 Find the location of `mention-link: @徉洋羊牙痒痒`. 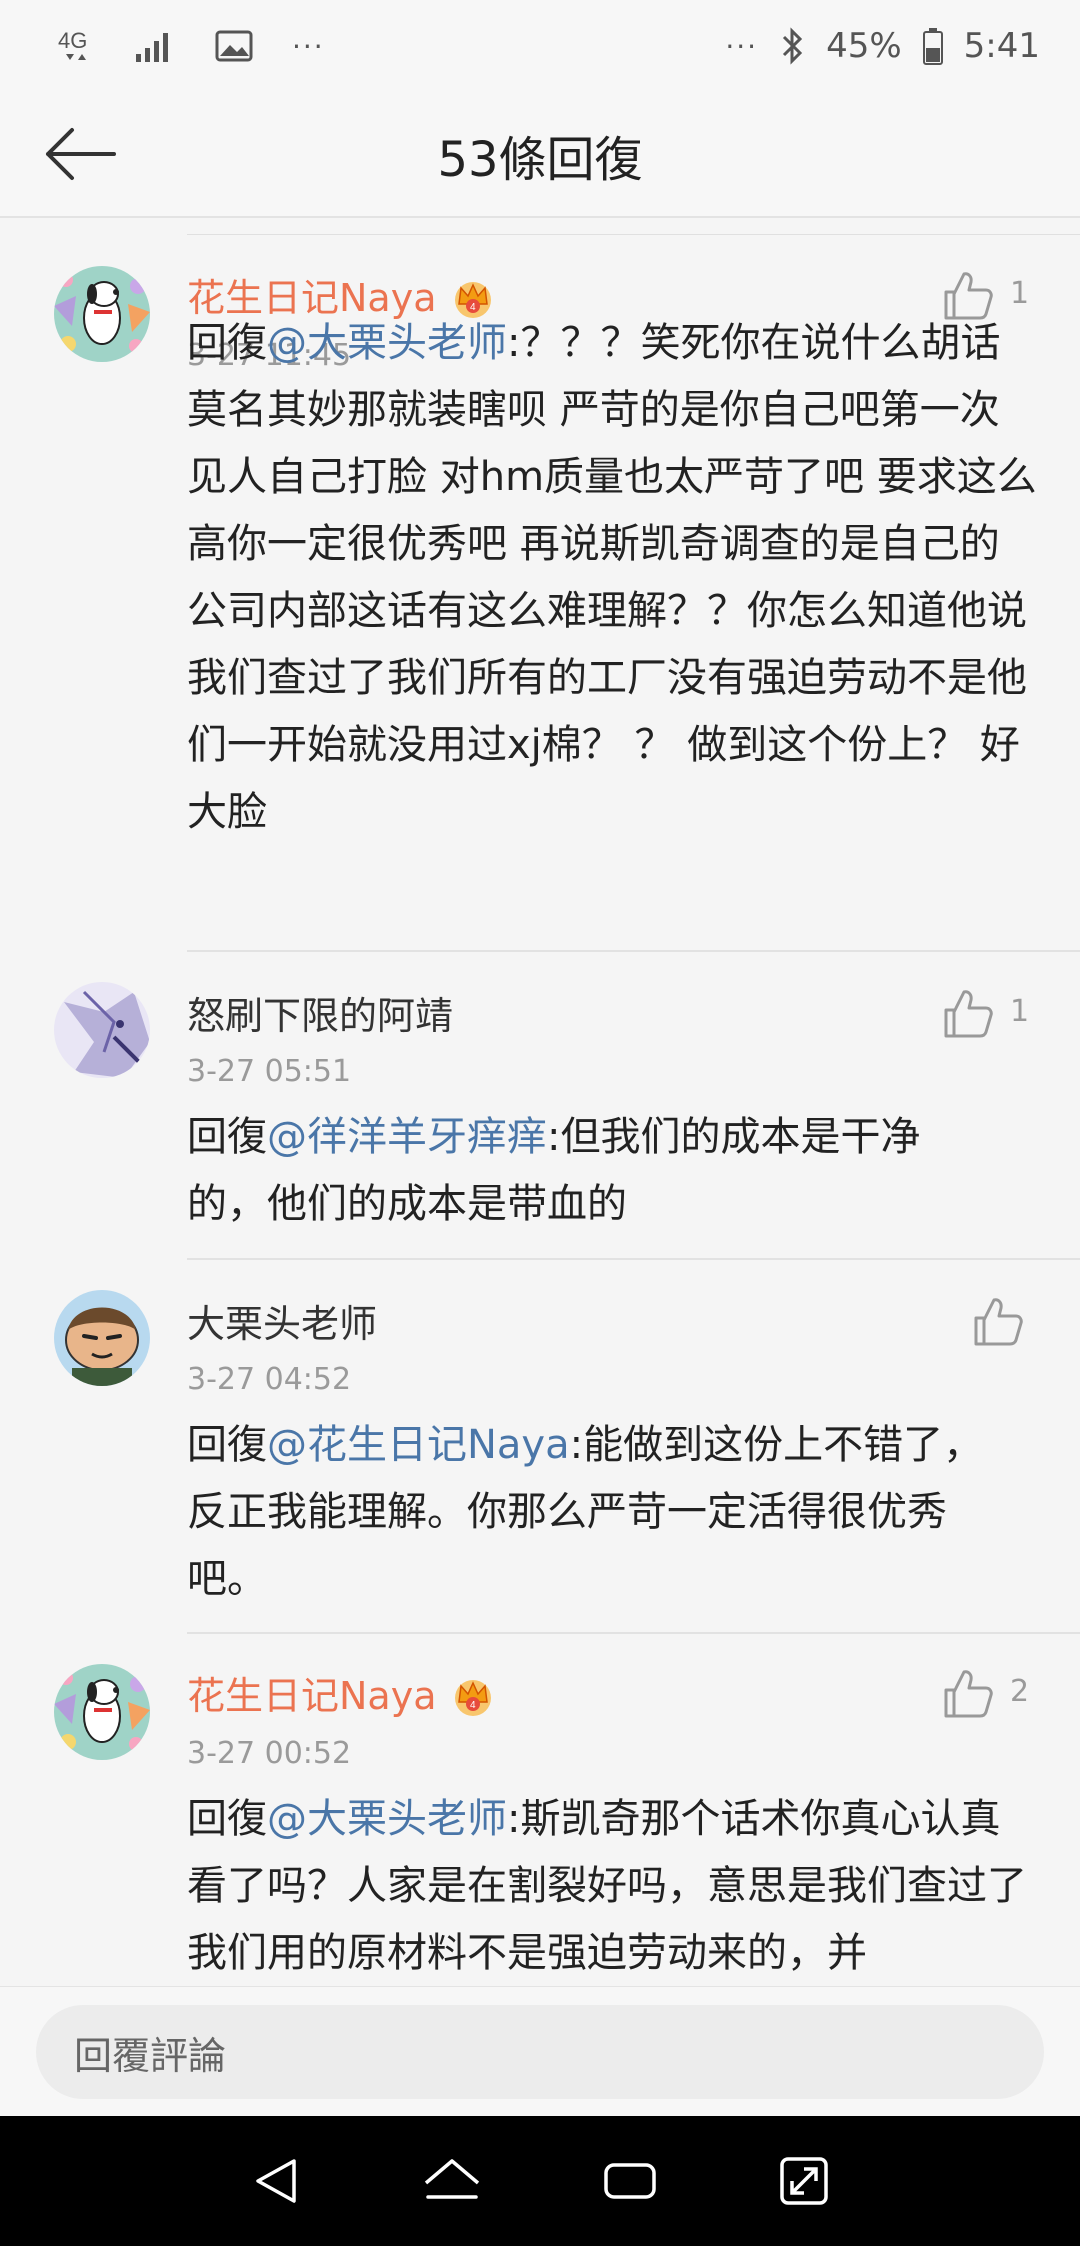

mention-link: @徉洋羊牙痒痒 is located at coordinates (407, 1137).